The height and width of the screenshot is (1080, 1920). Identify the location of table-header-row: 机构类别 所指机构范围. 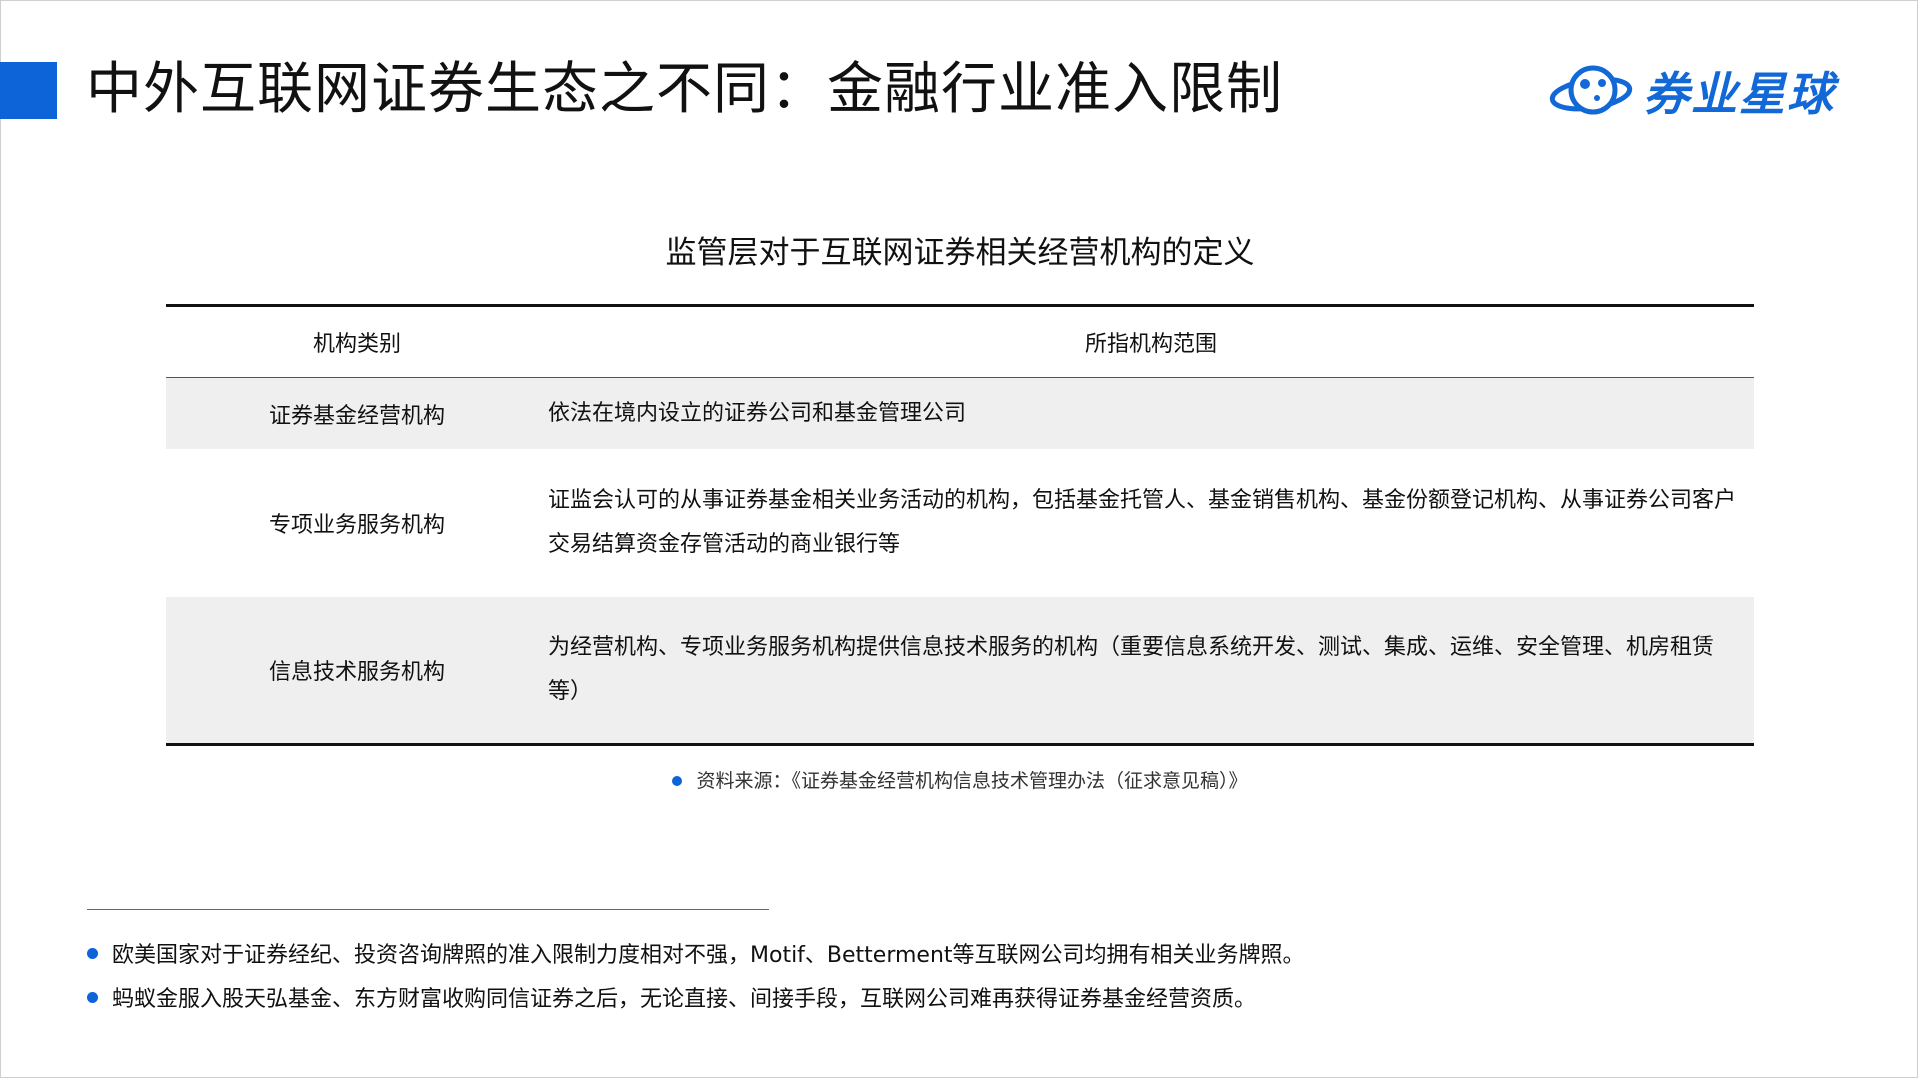
(960, 342).